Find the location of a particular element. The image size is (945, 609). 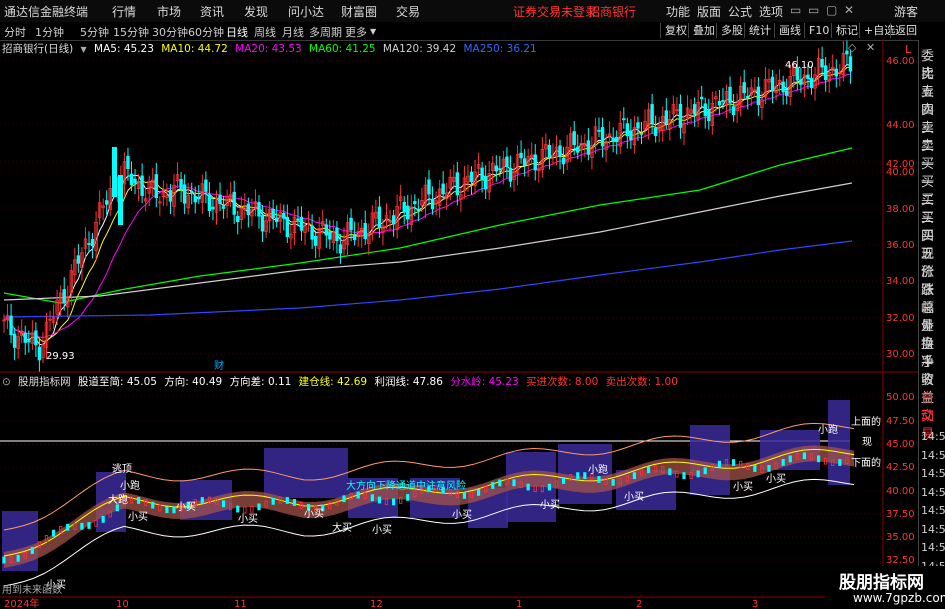

user-label: 游客 is located at coordinates (906, 11).